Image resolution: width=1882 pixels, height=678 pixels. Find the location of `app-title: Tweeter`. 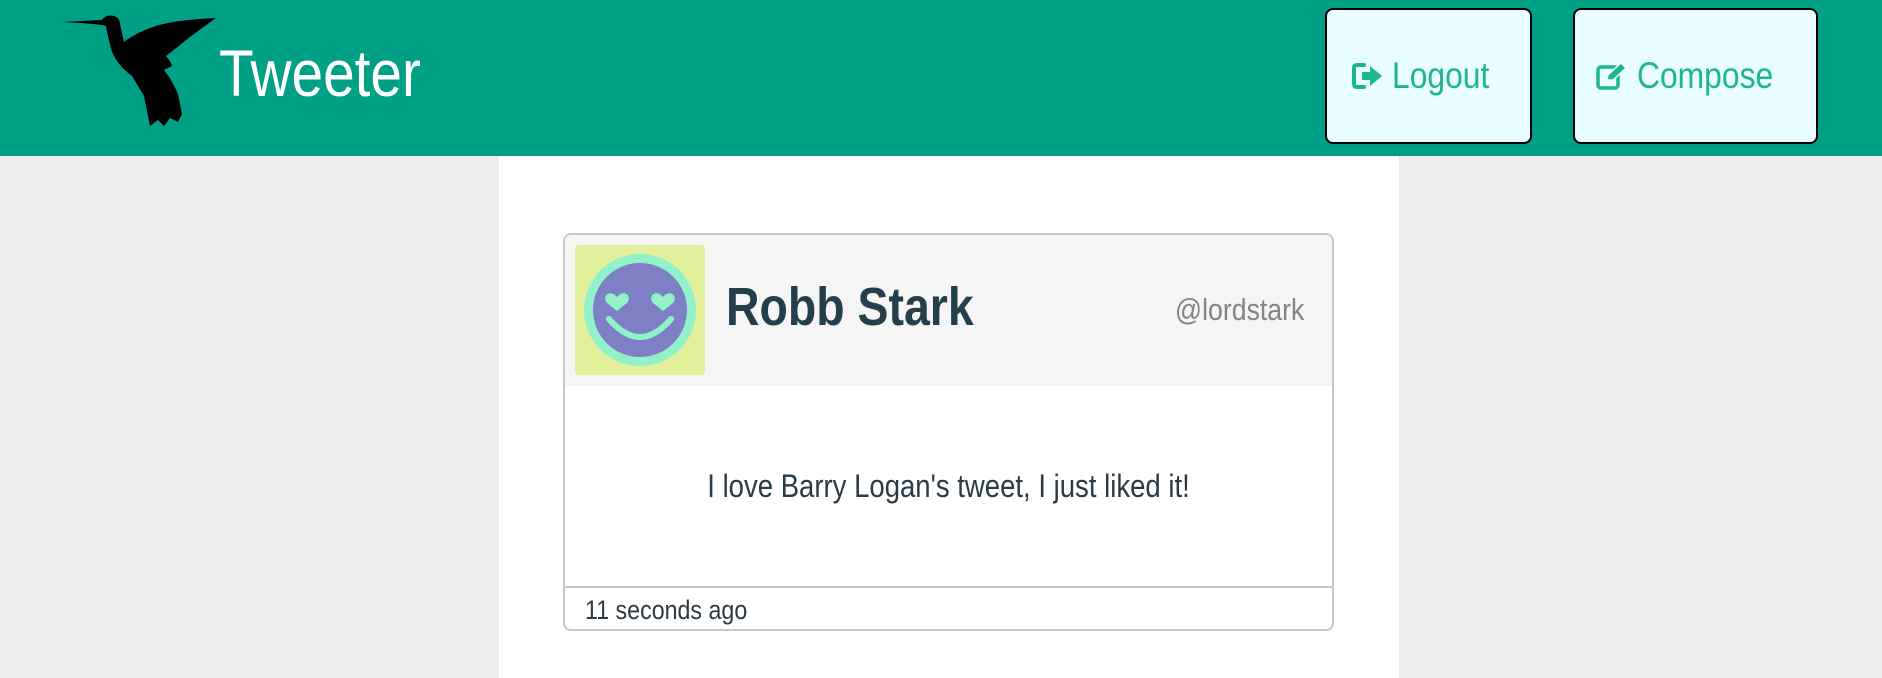

app-title: Tweeter is located at coordinates (320, 73).